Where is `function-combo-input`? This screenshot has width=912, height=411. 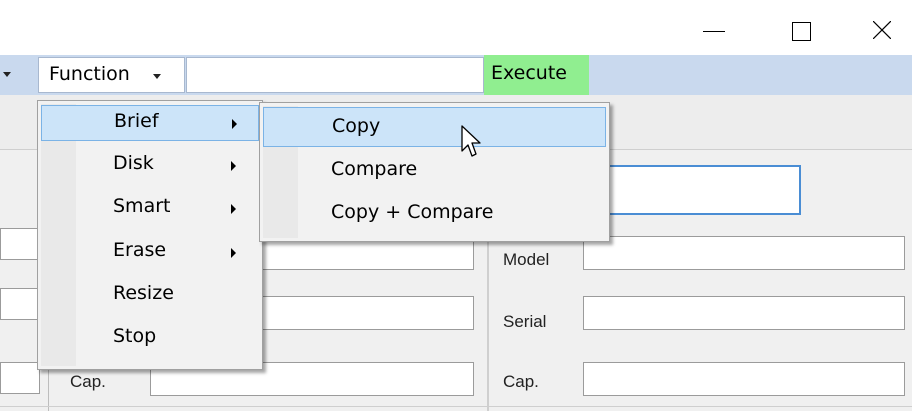 function-combo-input is located at coordinates (335, 75).